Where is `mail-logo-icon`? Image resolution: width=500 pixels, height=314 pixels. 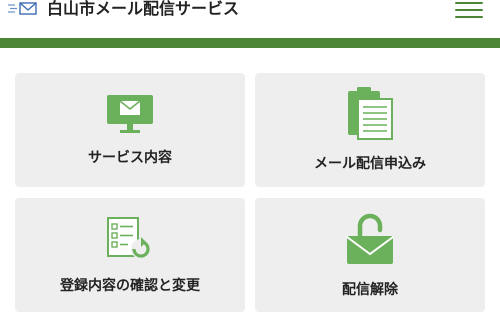
mail-logo-icon is located at coordinates (22, 8).